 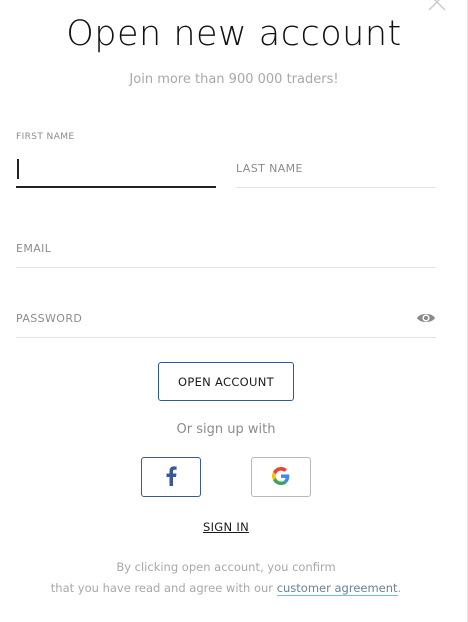 I want to click on last-name-underline, so click(x=336, y=187).